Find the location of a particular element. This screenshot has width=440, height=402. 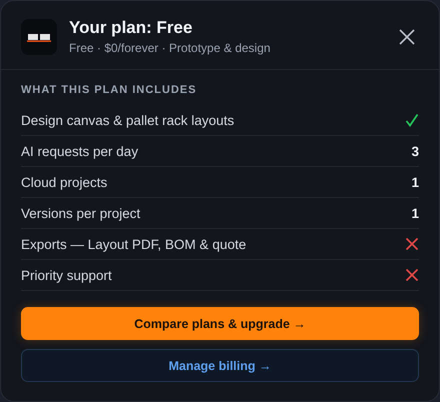

billing-button: Manage billing → is located at coordinates (220, 365).